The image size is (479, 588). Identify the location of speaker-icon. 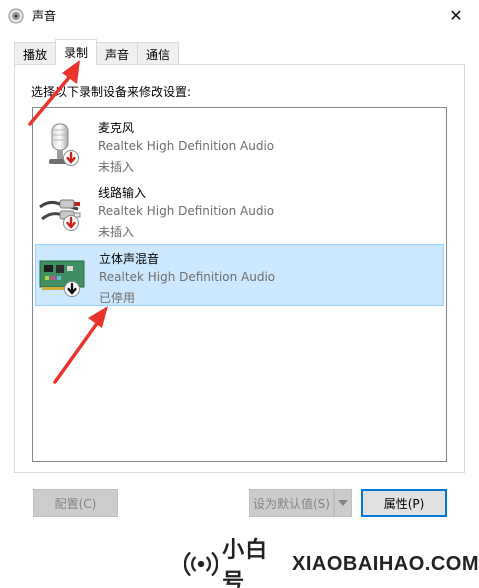
(16, 16).